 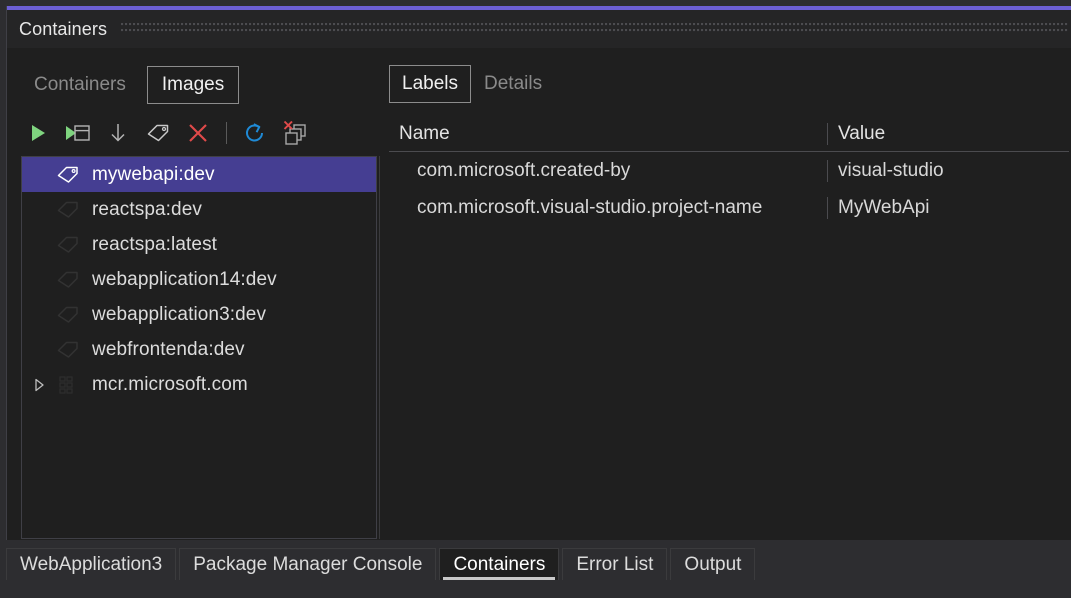 What do you see at coordinates (538, 589) in the screenshot?
I see `dock-gutter` at bounding box center [538, 589].